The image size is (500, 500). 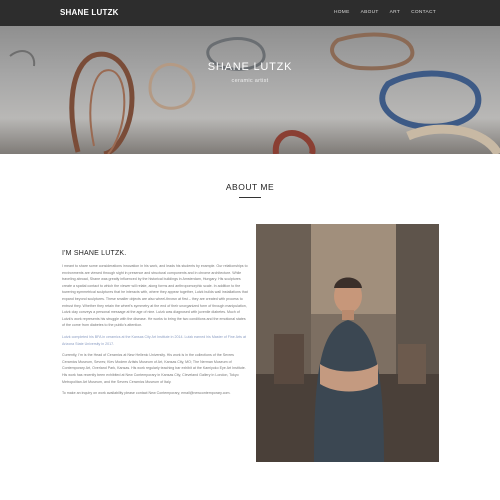 I want to click on nav-item-art: ART, so click(x=395, y=12).